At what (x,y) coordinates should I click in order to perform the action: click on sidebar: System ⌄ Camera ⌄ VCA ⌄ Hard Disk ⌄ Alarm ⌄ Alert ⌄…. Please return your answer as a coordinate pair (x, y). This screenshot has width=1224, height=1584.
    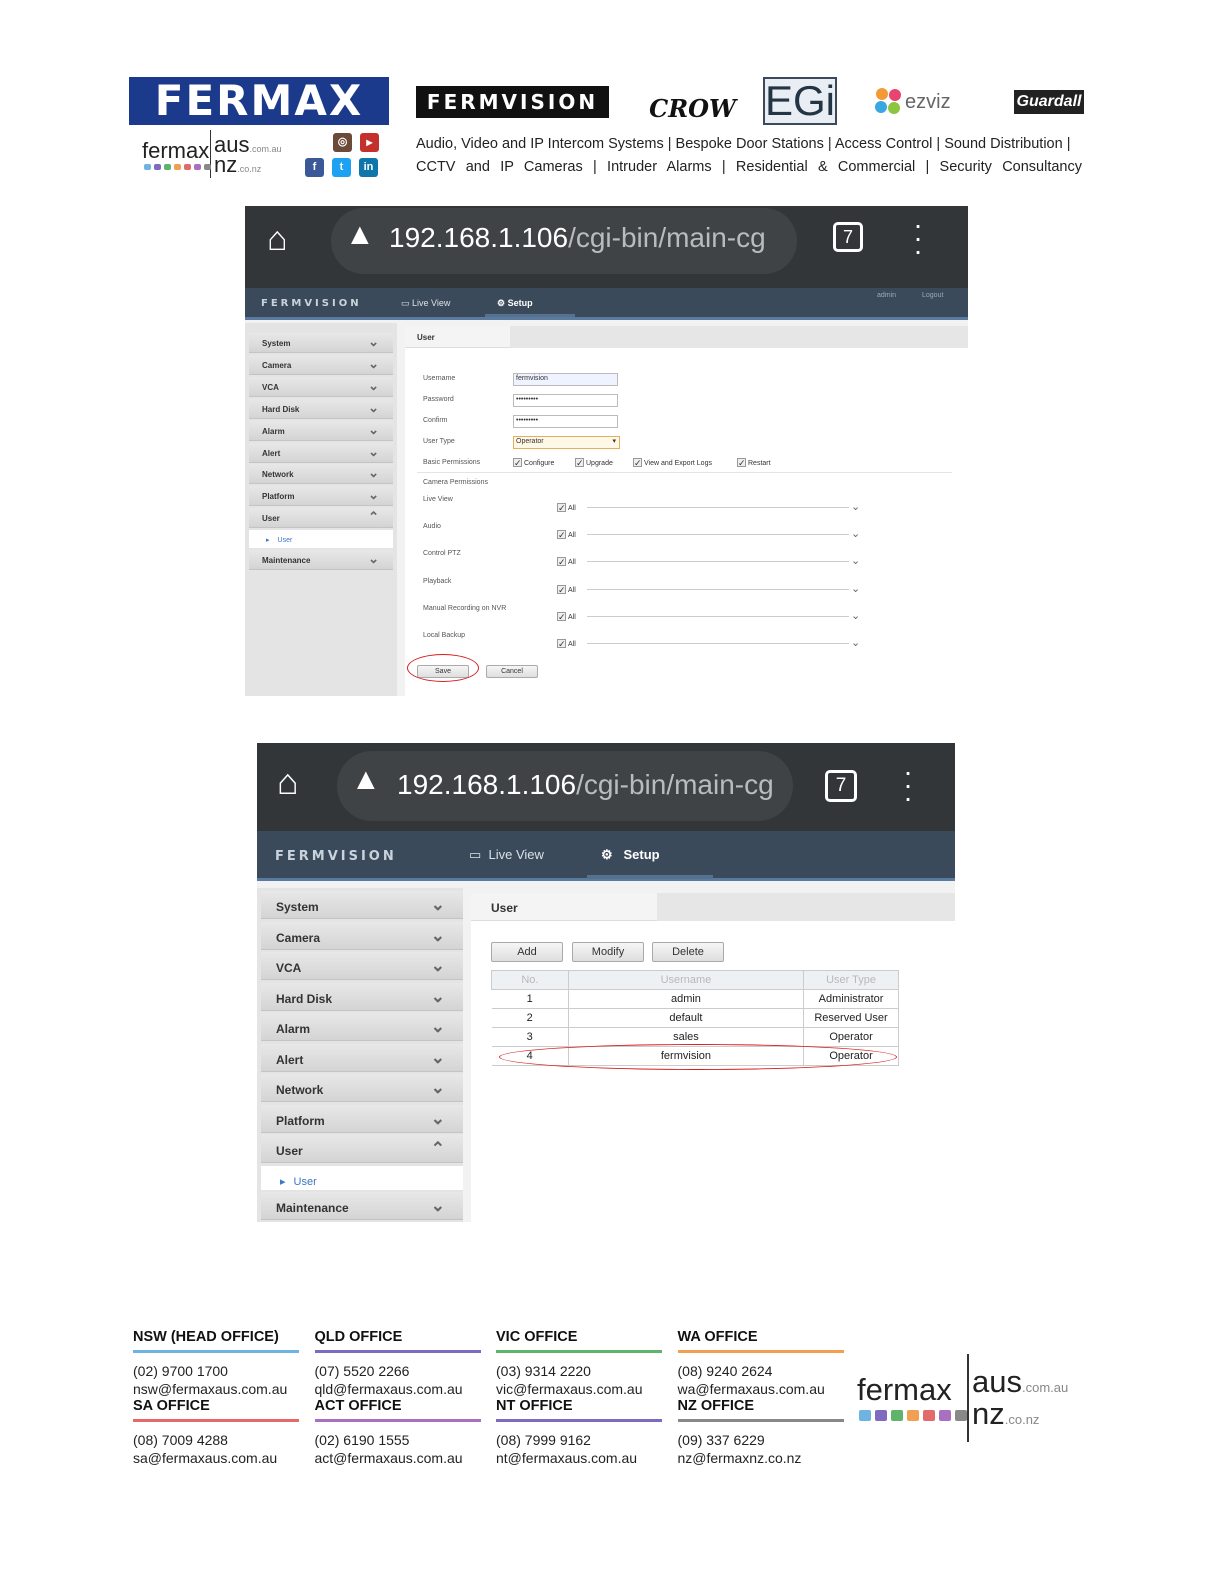
    Looking at the image, I should click on (321, 509).